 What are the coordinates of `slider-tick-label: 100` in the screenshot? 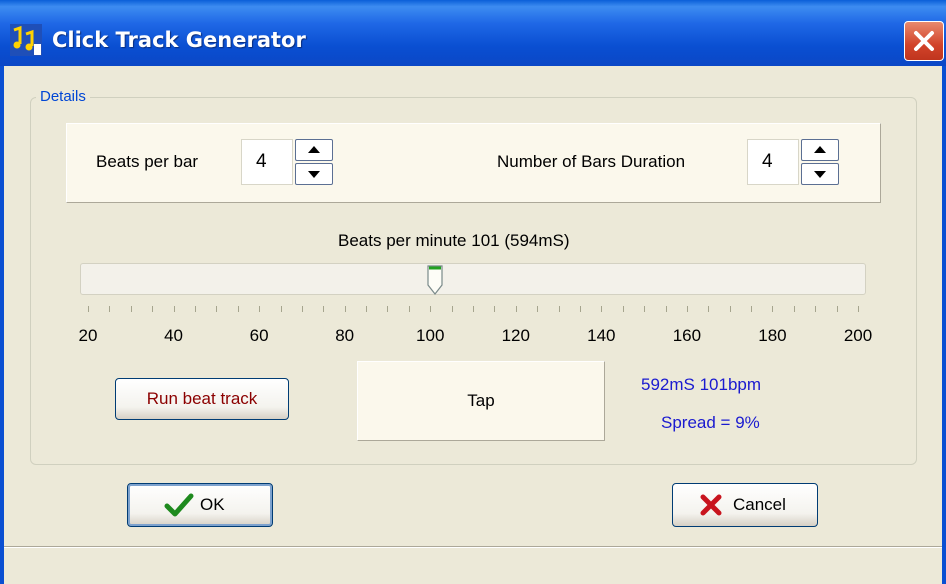 It's located at (430, 335).